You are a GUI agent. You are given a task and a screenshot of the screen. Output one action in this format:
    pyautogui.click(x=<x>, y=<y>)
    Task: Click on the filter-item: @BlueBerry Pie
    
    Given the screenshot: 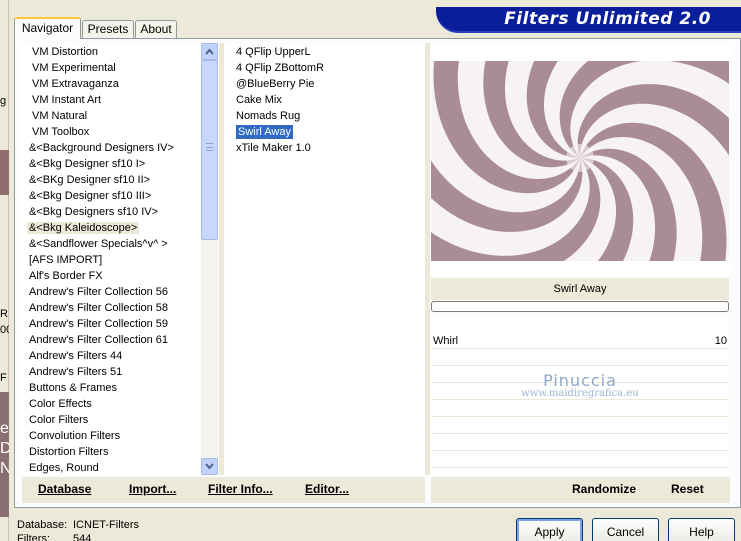 What is the action you would take?
    pyautogui.click(x=275, y=84)
    